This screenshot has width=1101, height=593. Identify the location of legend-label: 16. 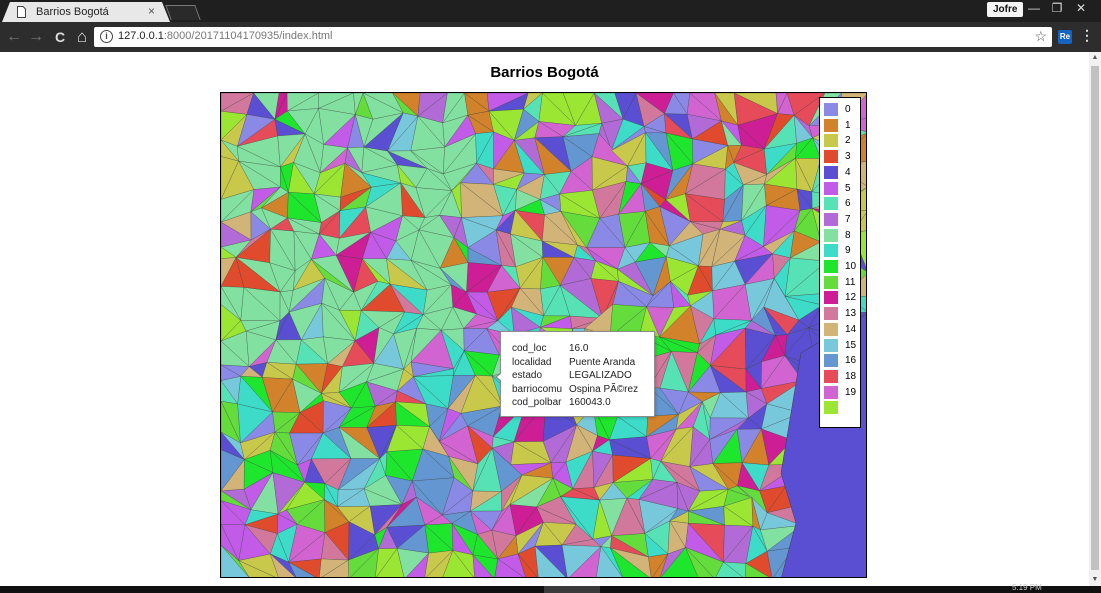
(851, 361).